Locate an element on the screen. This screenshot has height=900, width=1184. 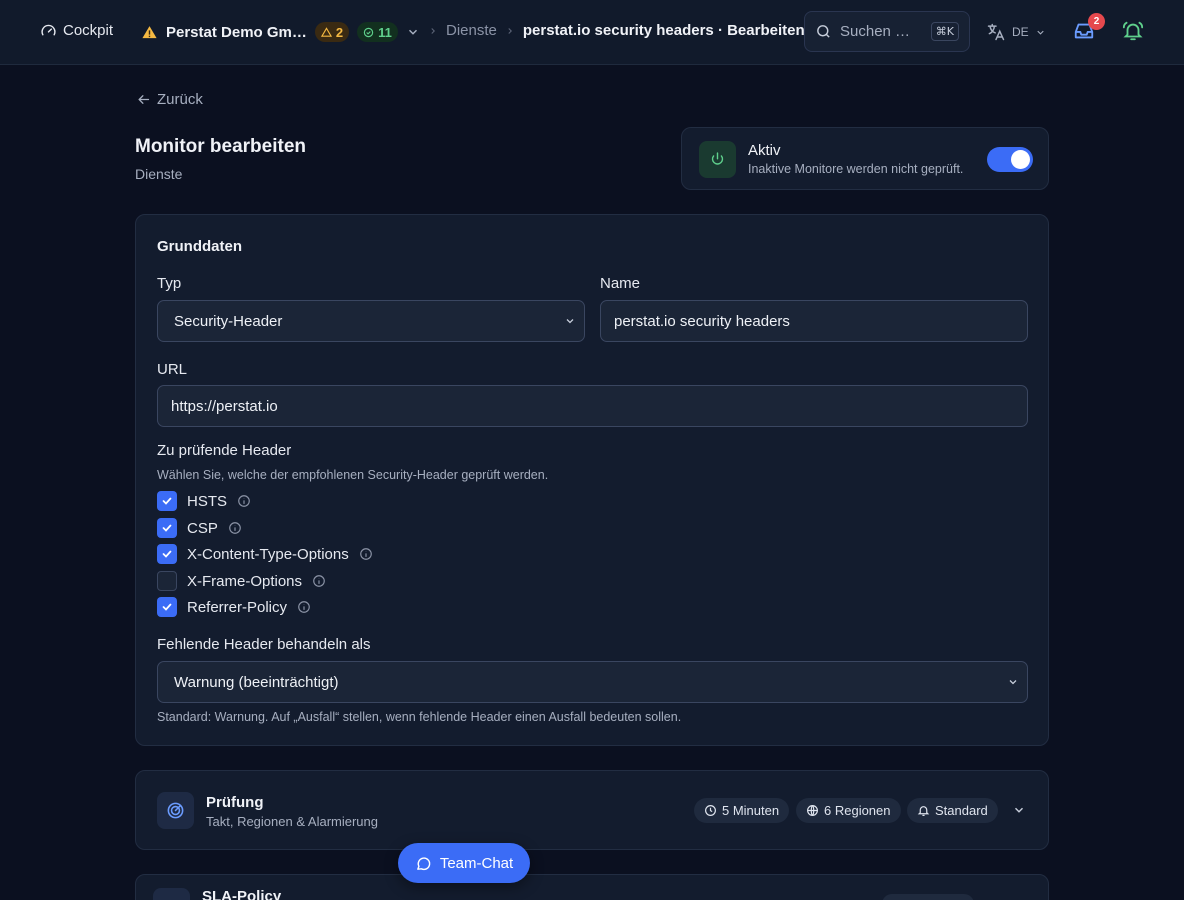
ok-count-badge: 11 is located at coordinates (377, 32).